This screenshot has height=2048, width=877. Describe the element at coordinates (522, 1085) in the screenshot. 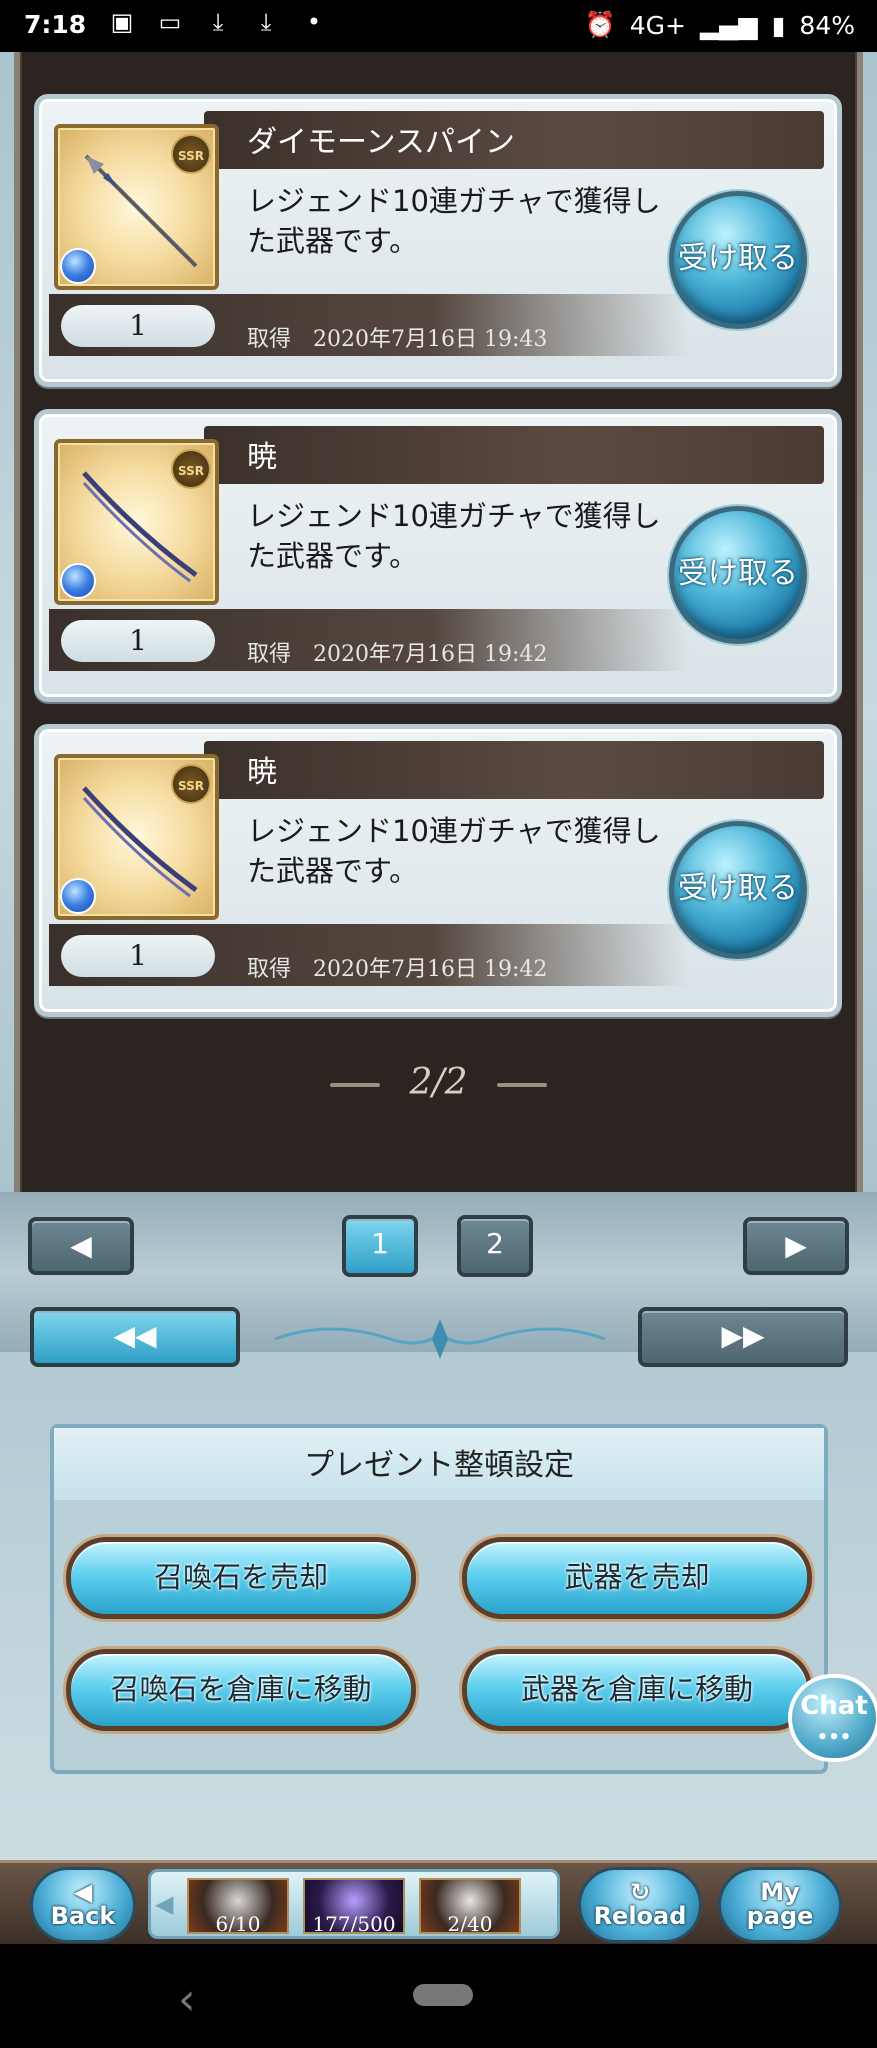

I see `ornament-right` at that location.